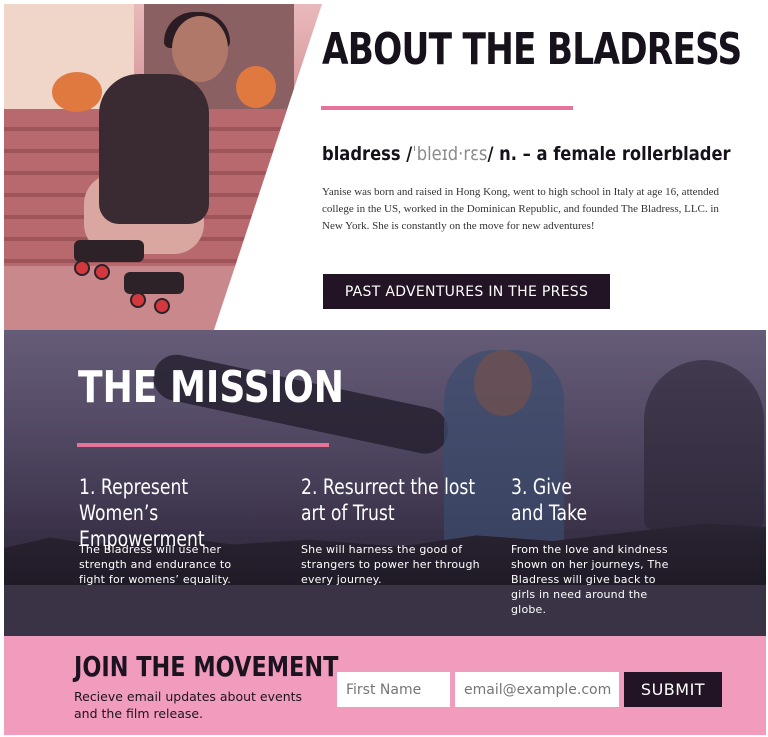 The height and width of the screenshot is (737, 768). What do you see at coordinates (393, 689) in the screenshot?
I see `first-name-input` at bounding box center [393, 689].